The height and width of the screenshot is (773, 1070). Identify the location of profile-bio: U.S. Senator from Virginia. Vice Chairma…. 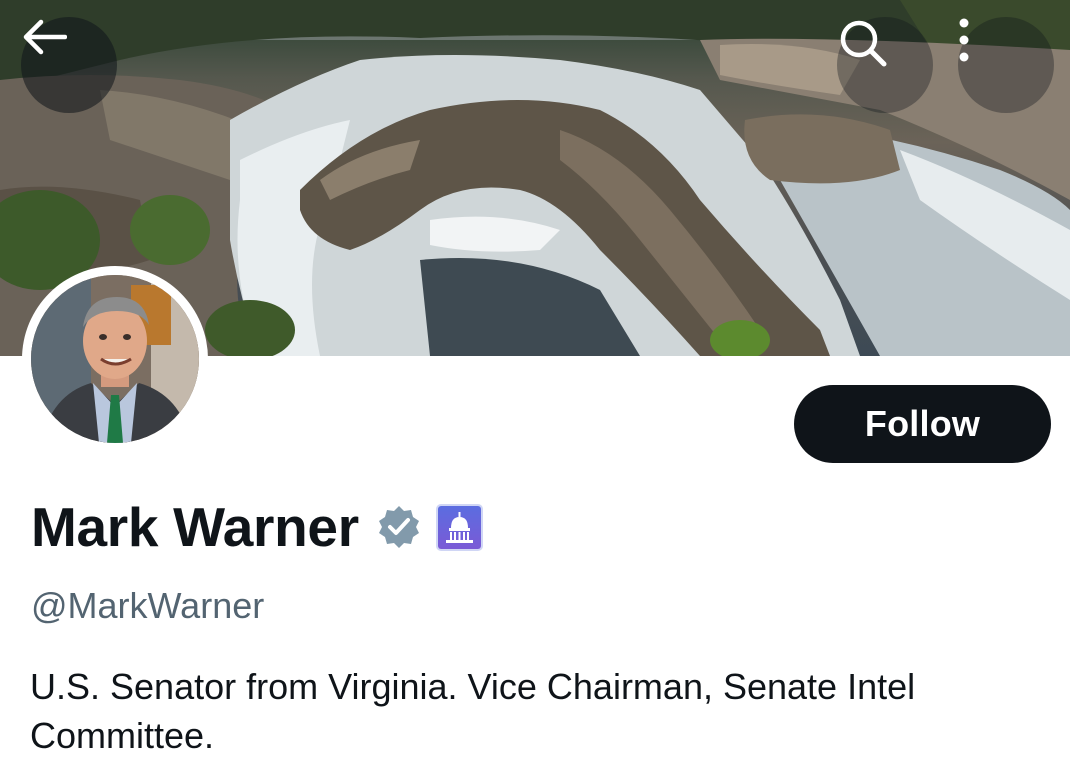
(473, 711).